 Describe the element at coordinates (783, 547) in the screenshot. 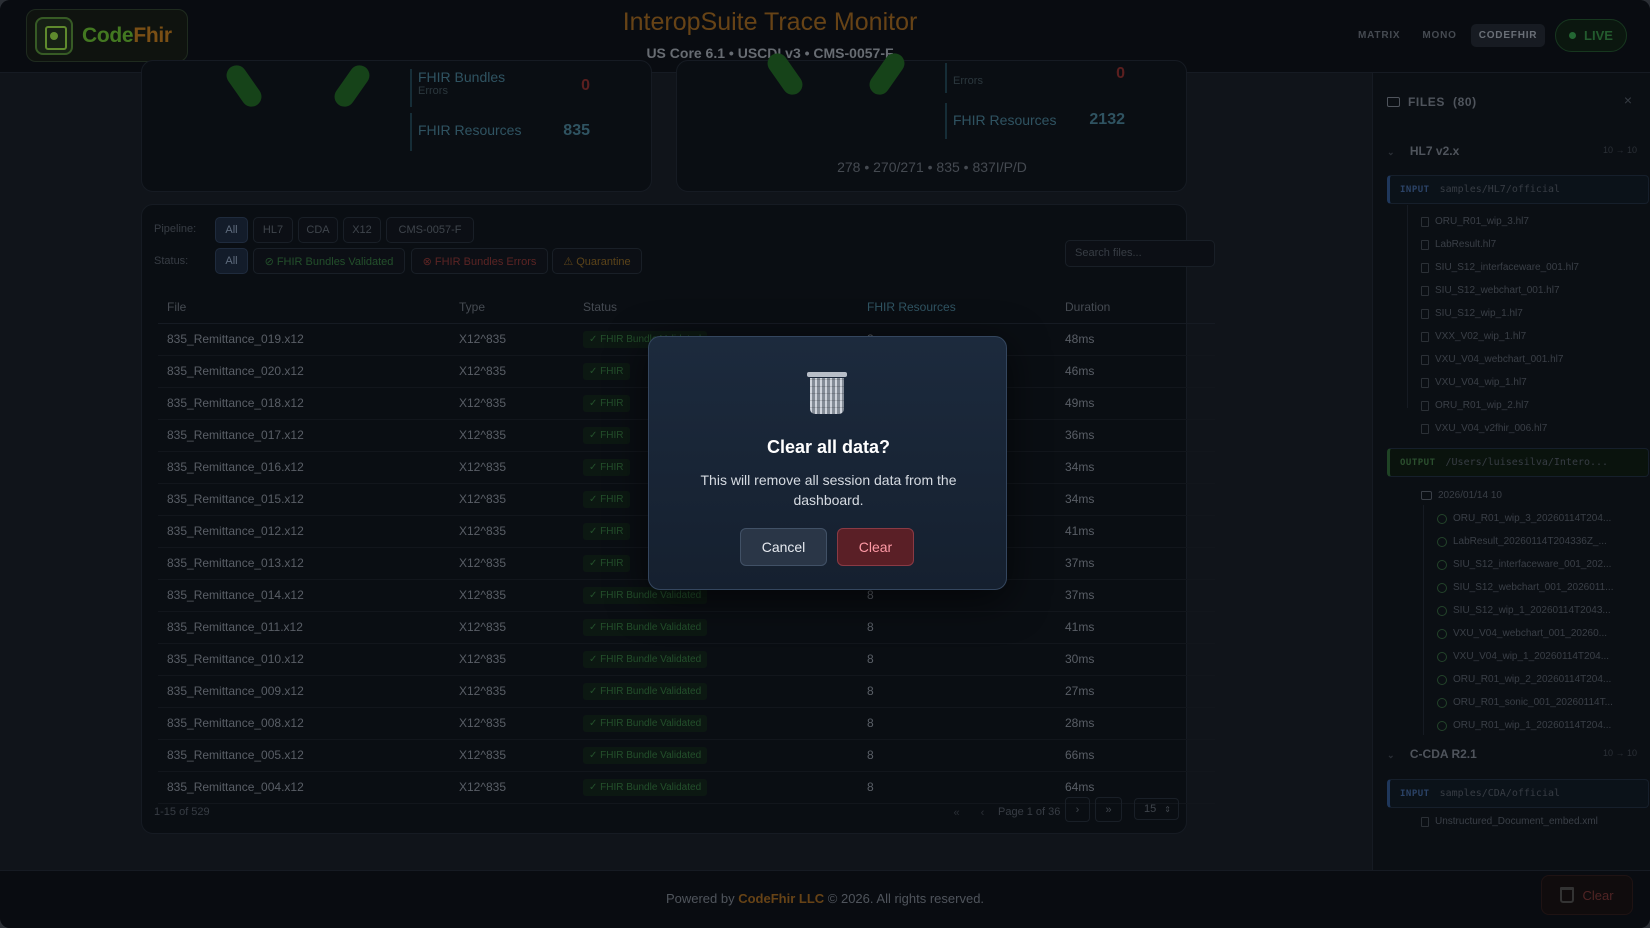

I see `cancel-button: Cancel` at that location.